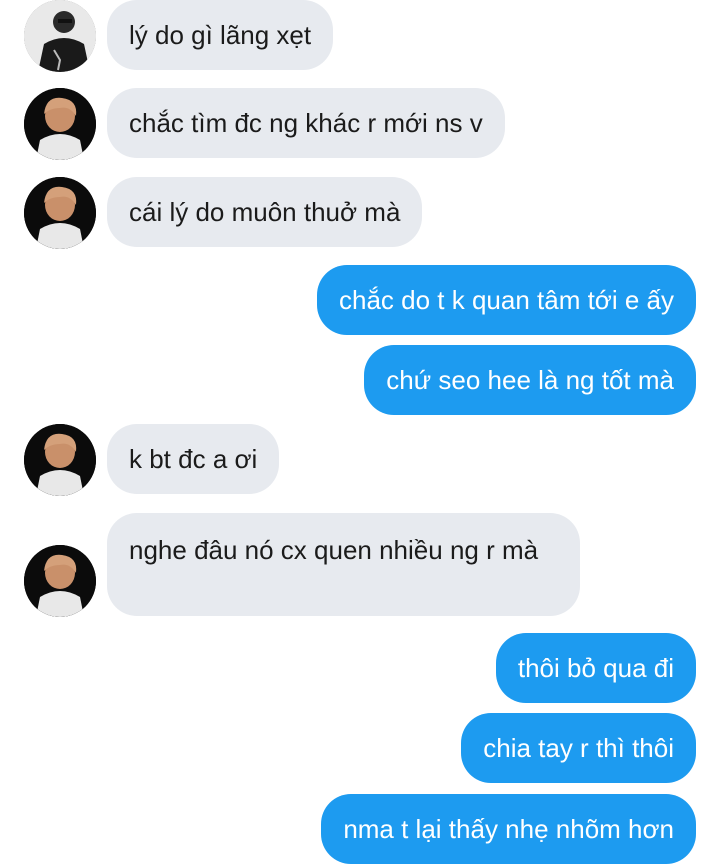 Image resolution: width=720 pixels, height=865 pixels. I want to click on outgoing-message: nma t lại thấy nhẹ nhõm hơn, so click(508, 829).